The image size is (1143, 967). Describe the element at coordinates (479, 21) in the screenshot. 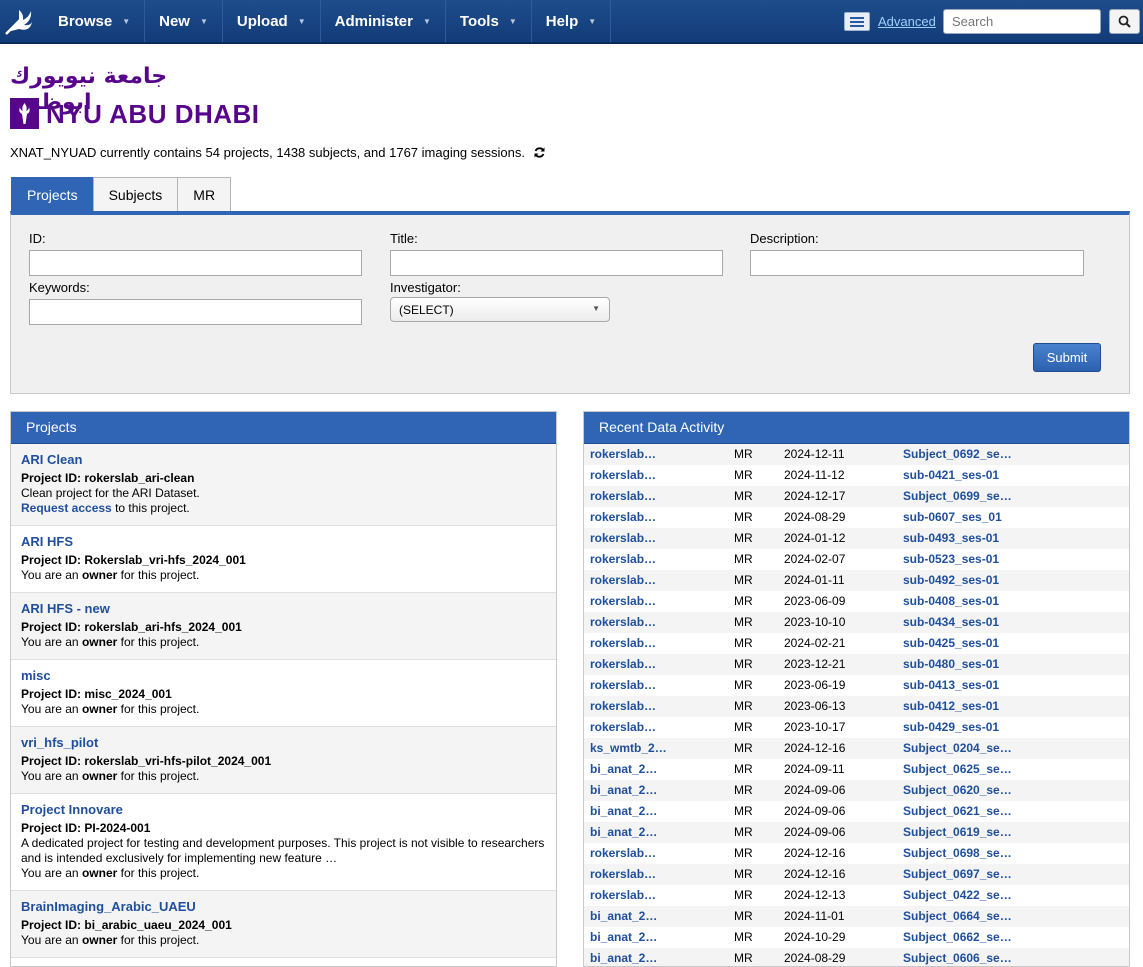

I see `nav-tools-label: Tools` at that location.